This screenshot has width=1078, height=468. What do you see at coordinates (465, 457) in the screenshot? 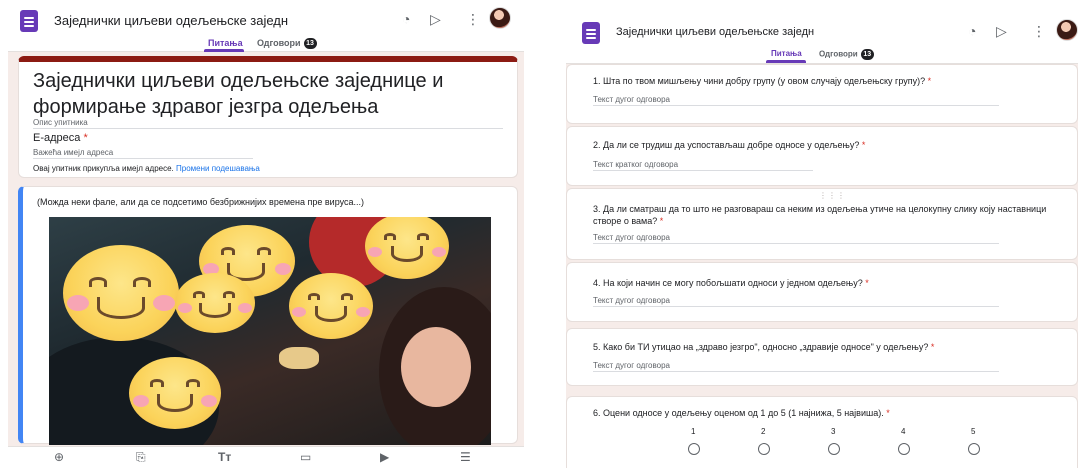
I see `add-section-icon: ☰` at bounding box center [465, 457].